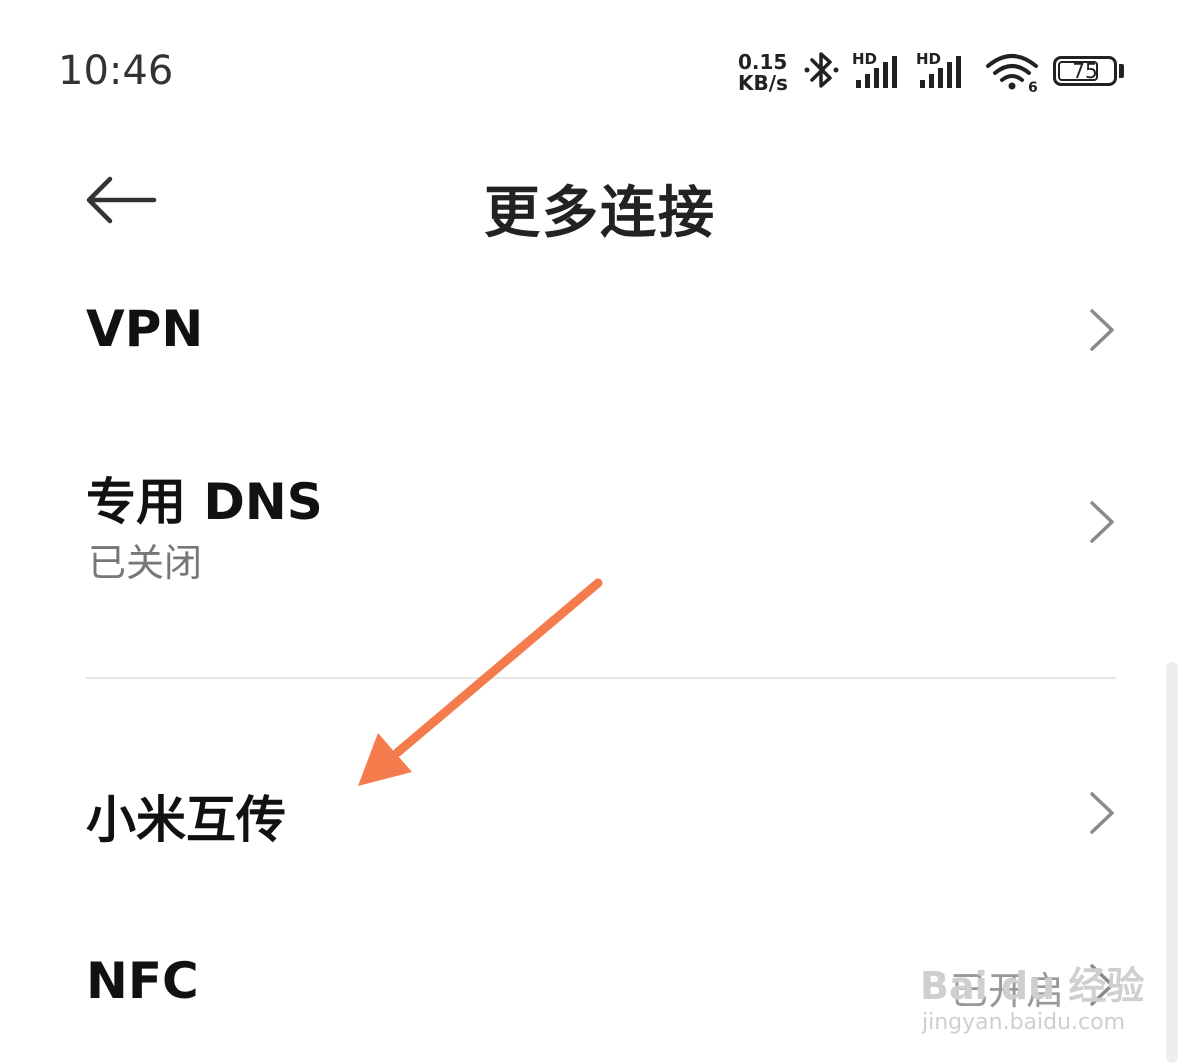  I want to click on scrollbar, so click(1172, 862).